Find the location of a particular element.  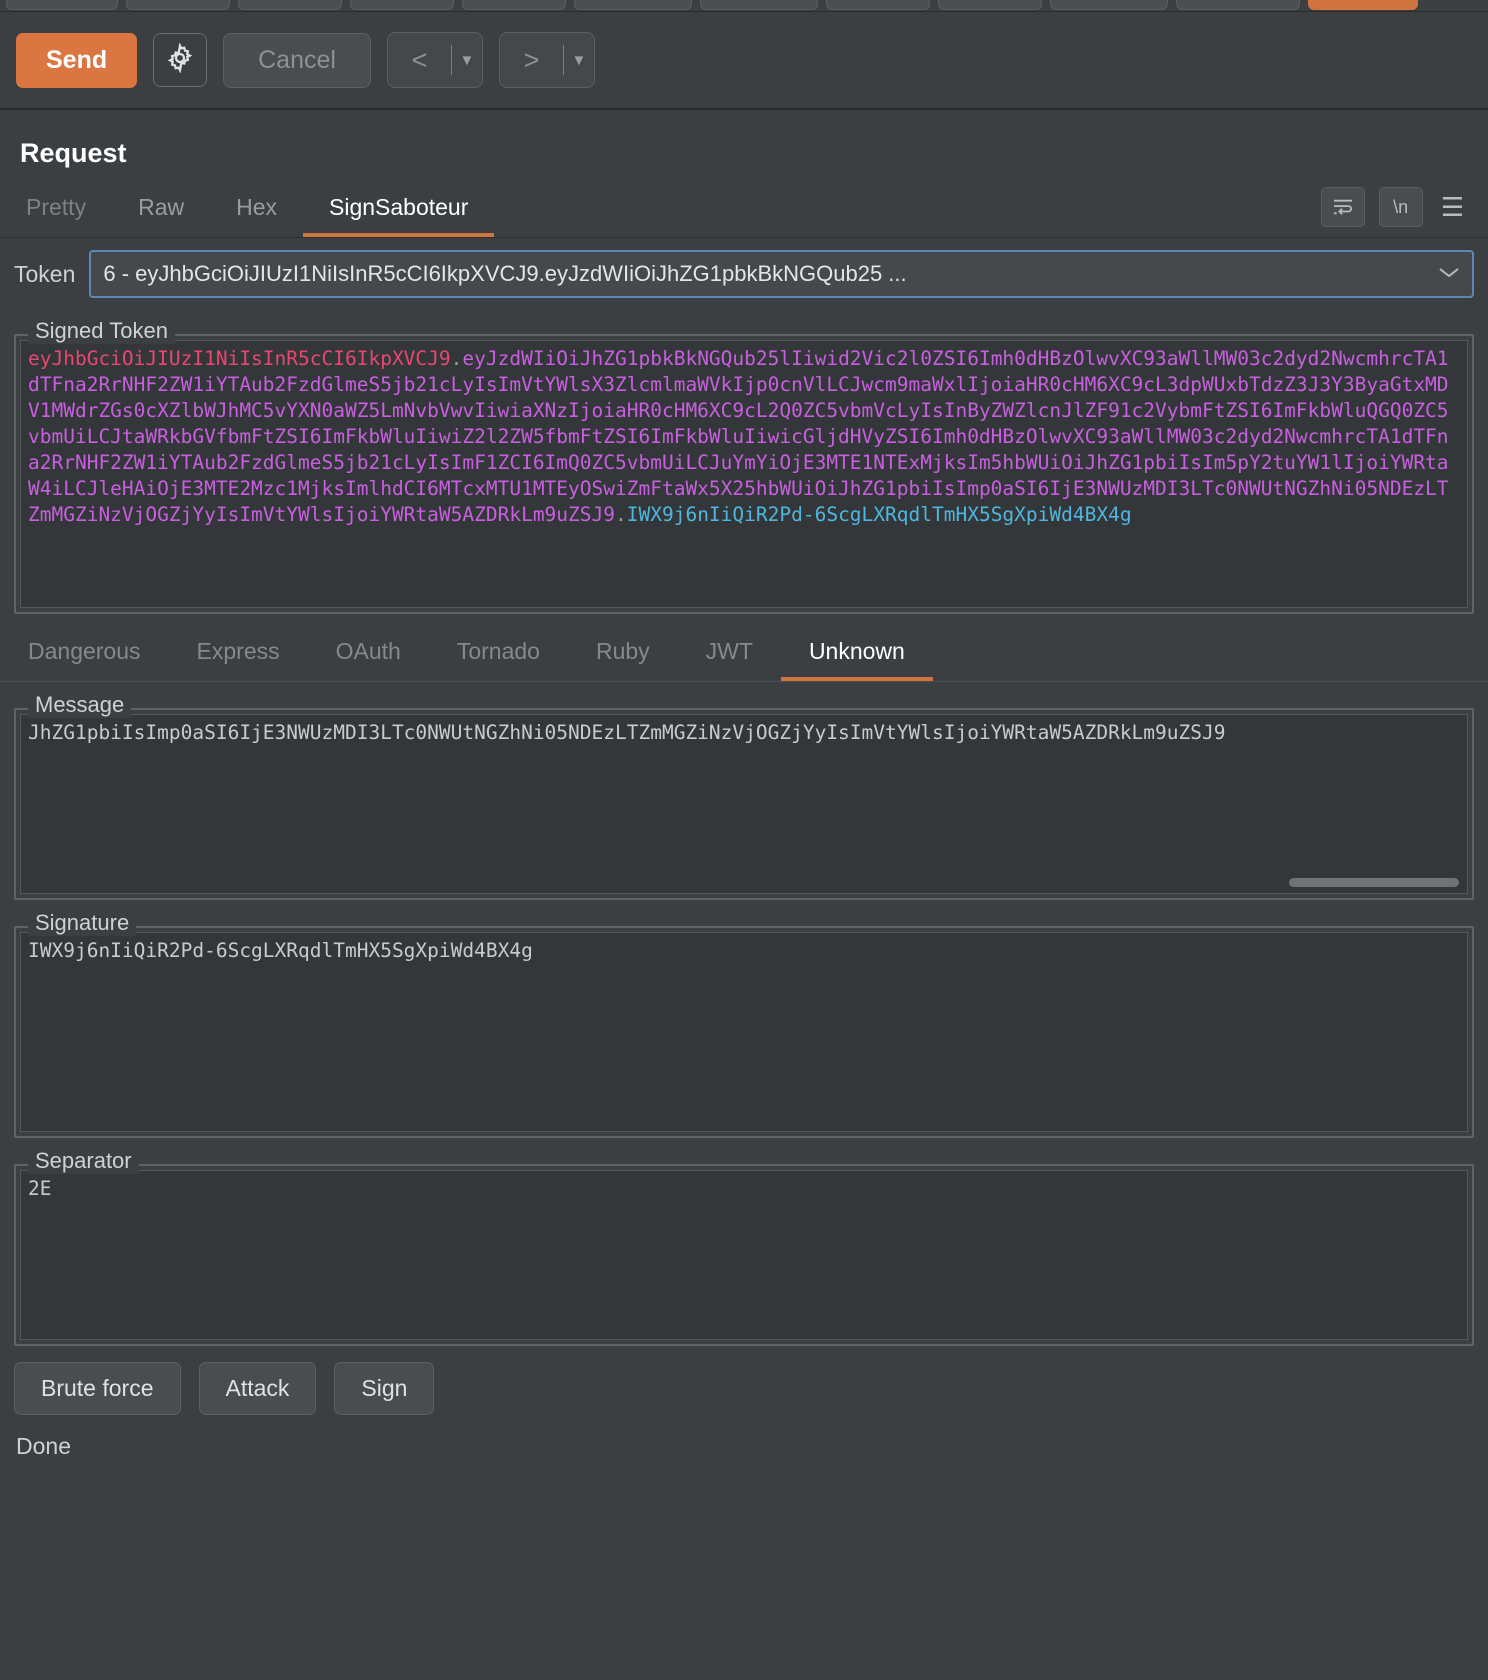

algorithm-tab-jwt: JWT is located at coordinates (729, 654).